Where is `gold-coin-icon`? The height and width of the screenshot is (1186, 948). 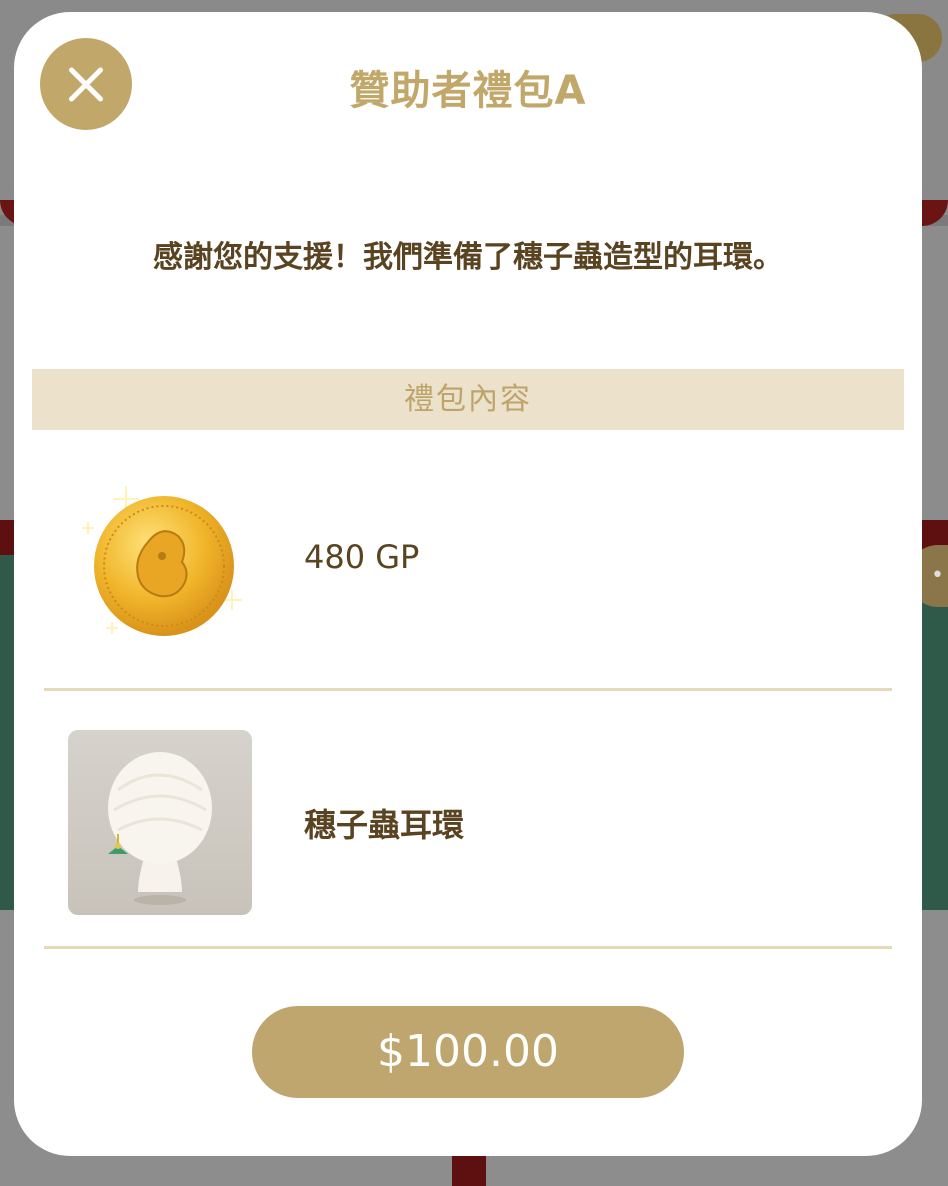
gold-coin-icon is located at coordinates (162, 562).